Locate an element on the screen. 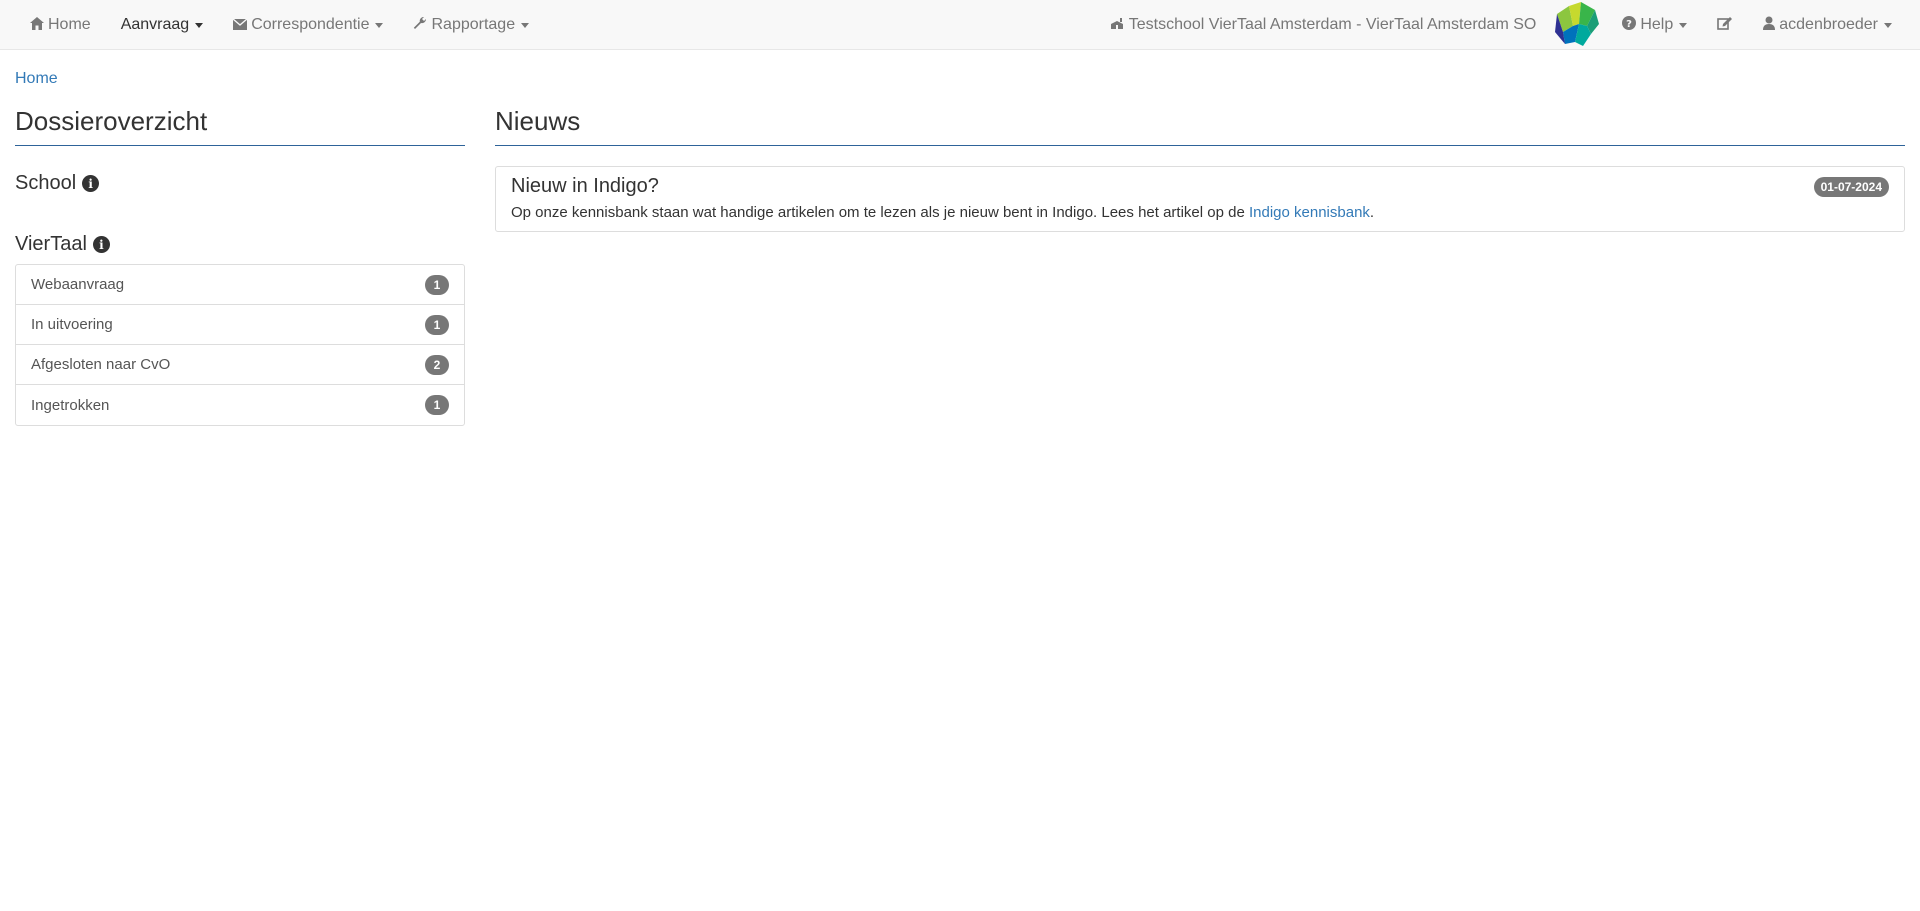  kennisbank-link: Indigo kennisbank is located at coordinates (1309, 212).